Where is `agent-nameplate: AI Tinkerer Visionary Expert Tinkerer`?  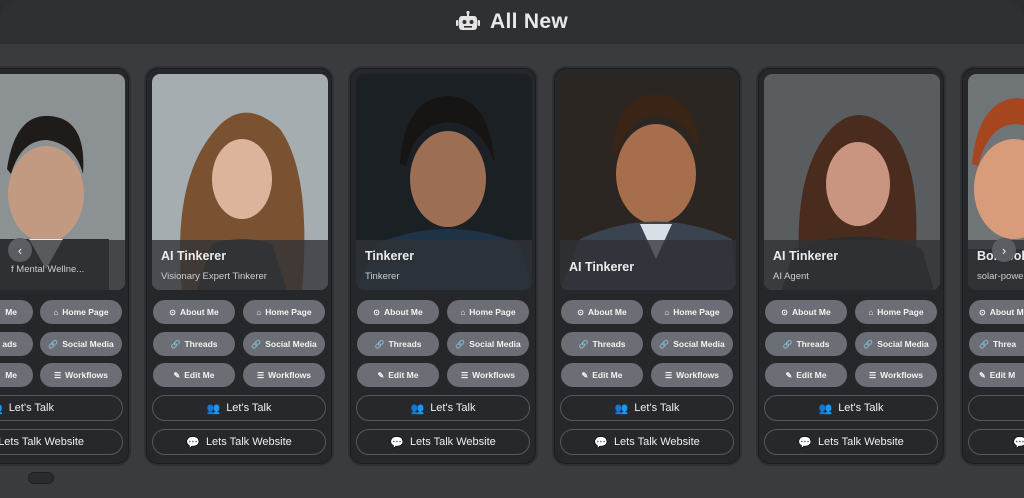
agent-nameplate: AI Tinkerer Visionary Expert Tinkerer is located at coordinates (240, 265).